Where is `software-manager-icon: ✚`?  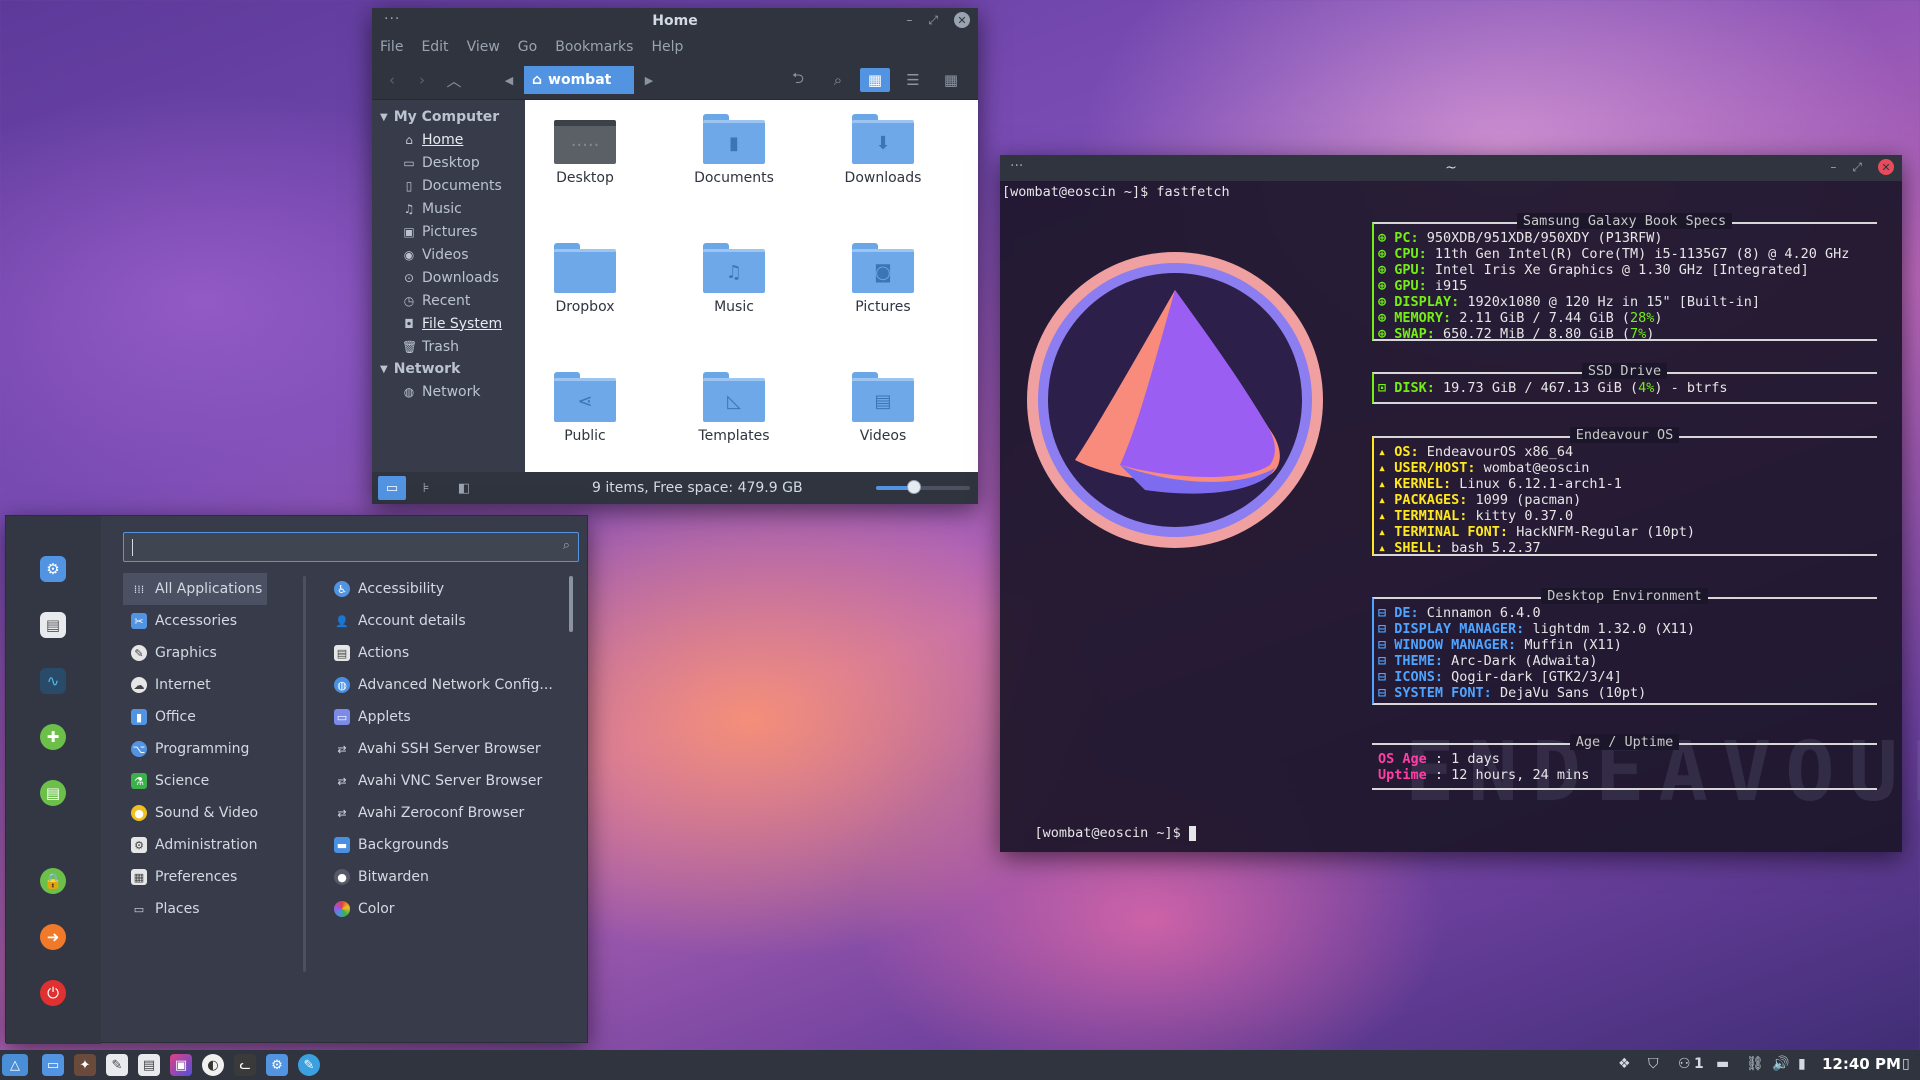 software-manager-icon: ✚ is located at coordinates (53, 737).